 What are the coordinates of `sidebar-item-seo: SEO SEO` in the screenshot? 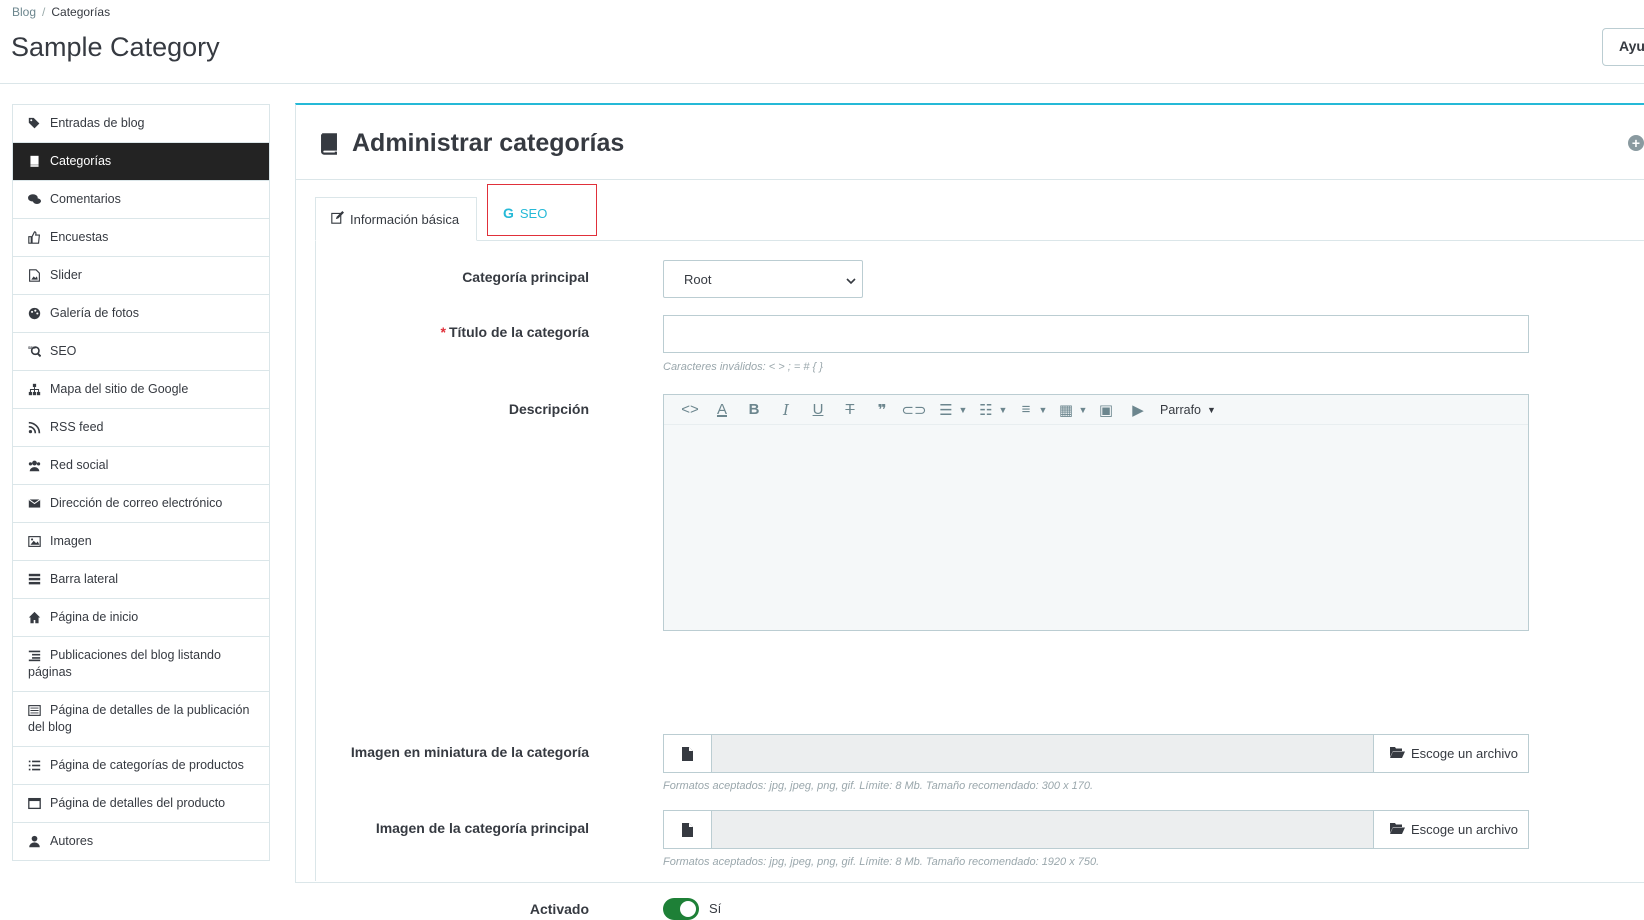 It's located at (141, 352).